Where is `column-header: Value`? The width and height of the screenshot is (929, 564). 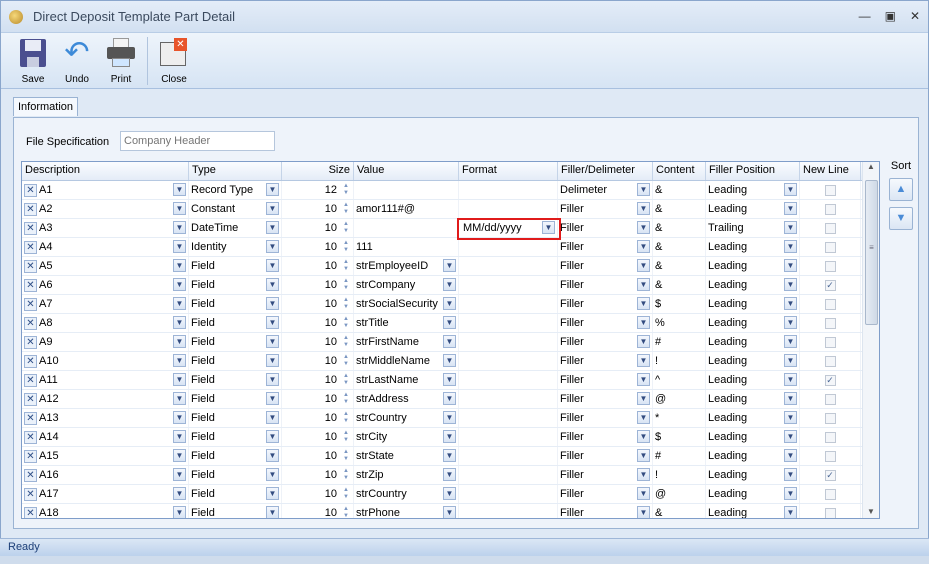 column-header: Value is located at coordinates (406, 171).